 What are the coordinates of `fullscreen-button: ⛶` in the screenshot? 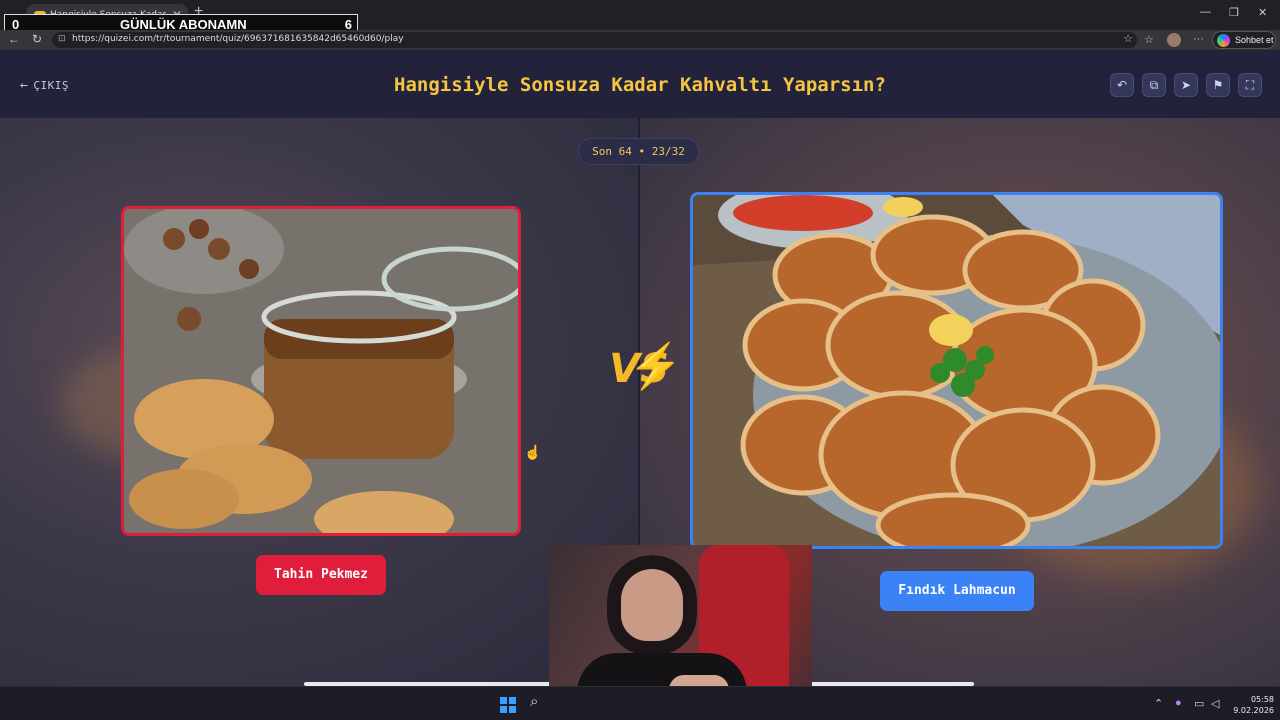 It's located at (1250, 85).